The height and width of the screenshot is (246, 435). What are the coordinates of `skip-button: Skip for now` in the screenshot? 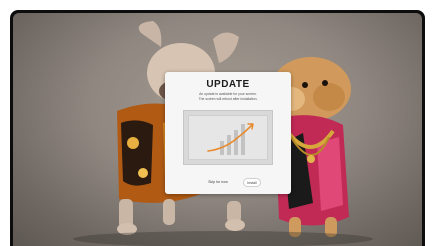 It's located at (218, 182).